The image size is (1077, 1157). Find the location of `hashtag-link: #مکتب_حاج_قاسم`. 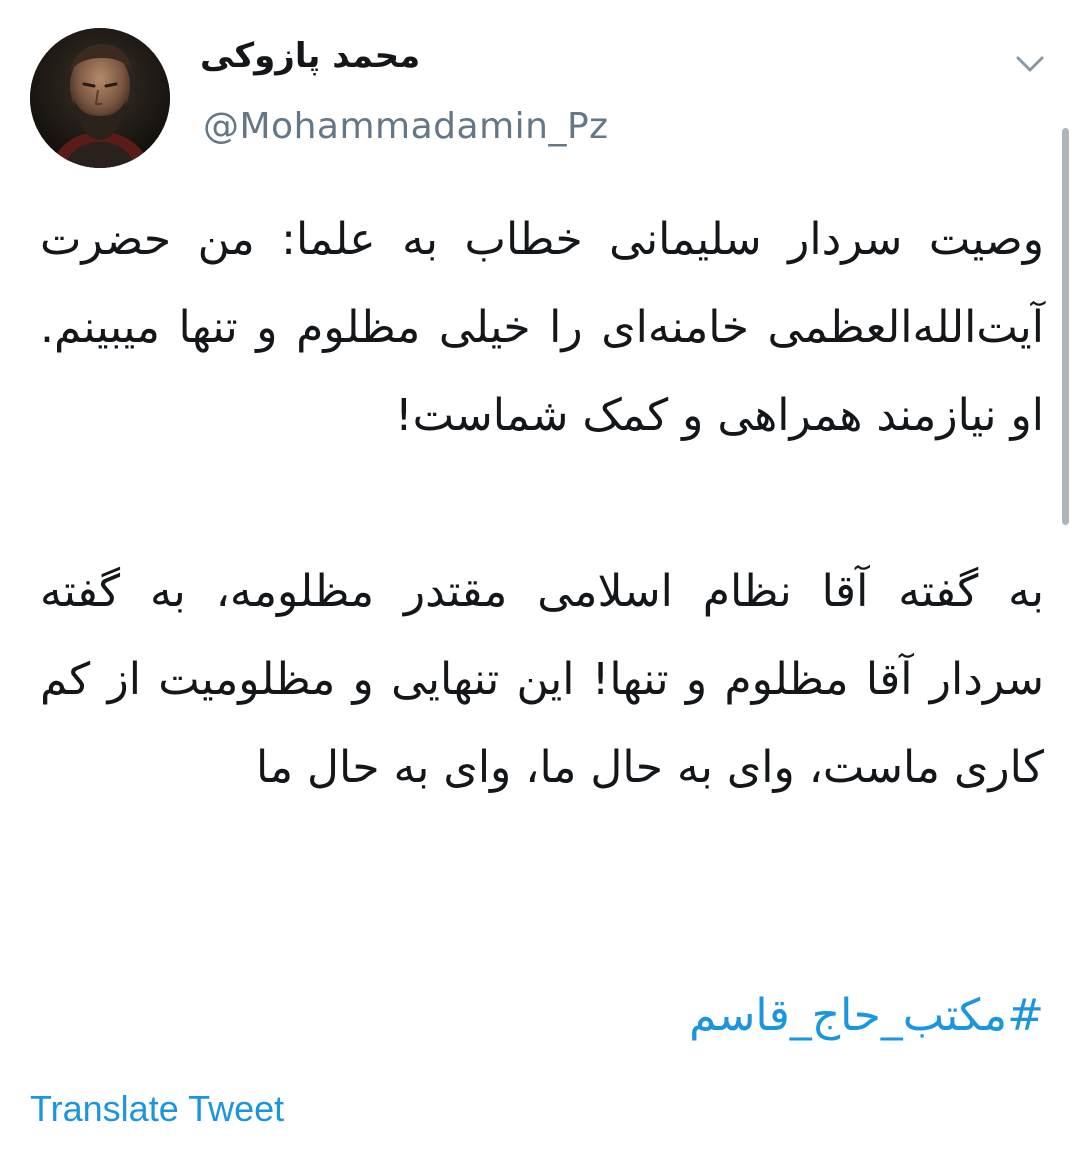

hashtag-link: #مکتب_حاج_قاسم is located at coordinates (866, 1016).